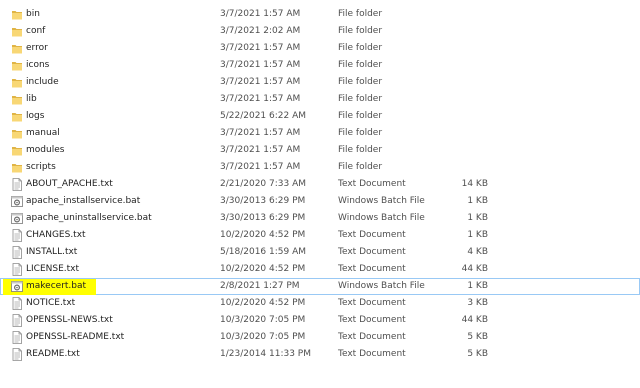 This screenshot has height=388, width=640. I want to click on file-row: scripts 3/7/2021 1:57 AM File folder, so click(320, 167).